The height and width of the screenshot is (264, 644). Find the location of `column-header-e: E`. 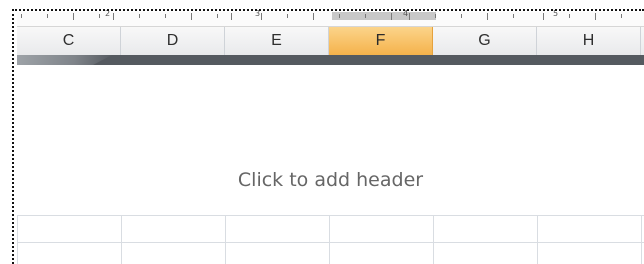

column-header-e: E is located at coordinates (277, 41).